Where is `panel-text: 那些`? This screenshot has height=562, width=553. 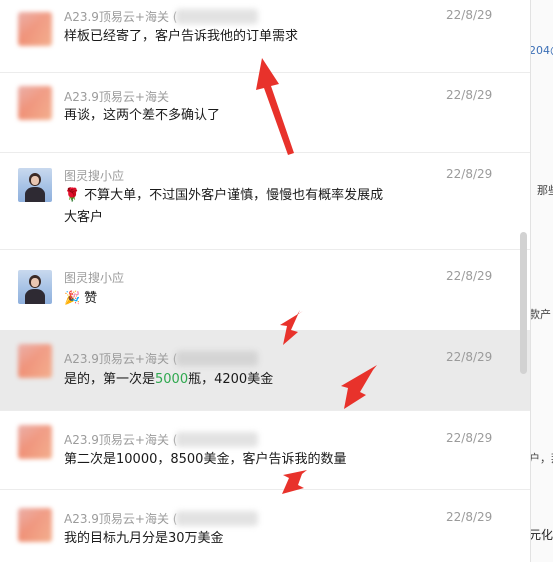
panel-text: 那些 is located at coordinates (545, 190).